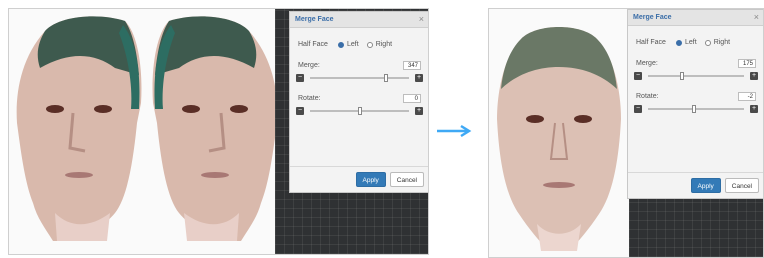 The image size is (764, 258). I want to click on arrow-right-icon, so click(455, 133).